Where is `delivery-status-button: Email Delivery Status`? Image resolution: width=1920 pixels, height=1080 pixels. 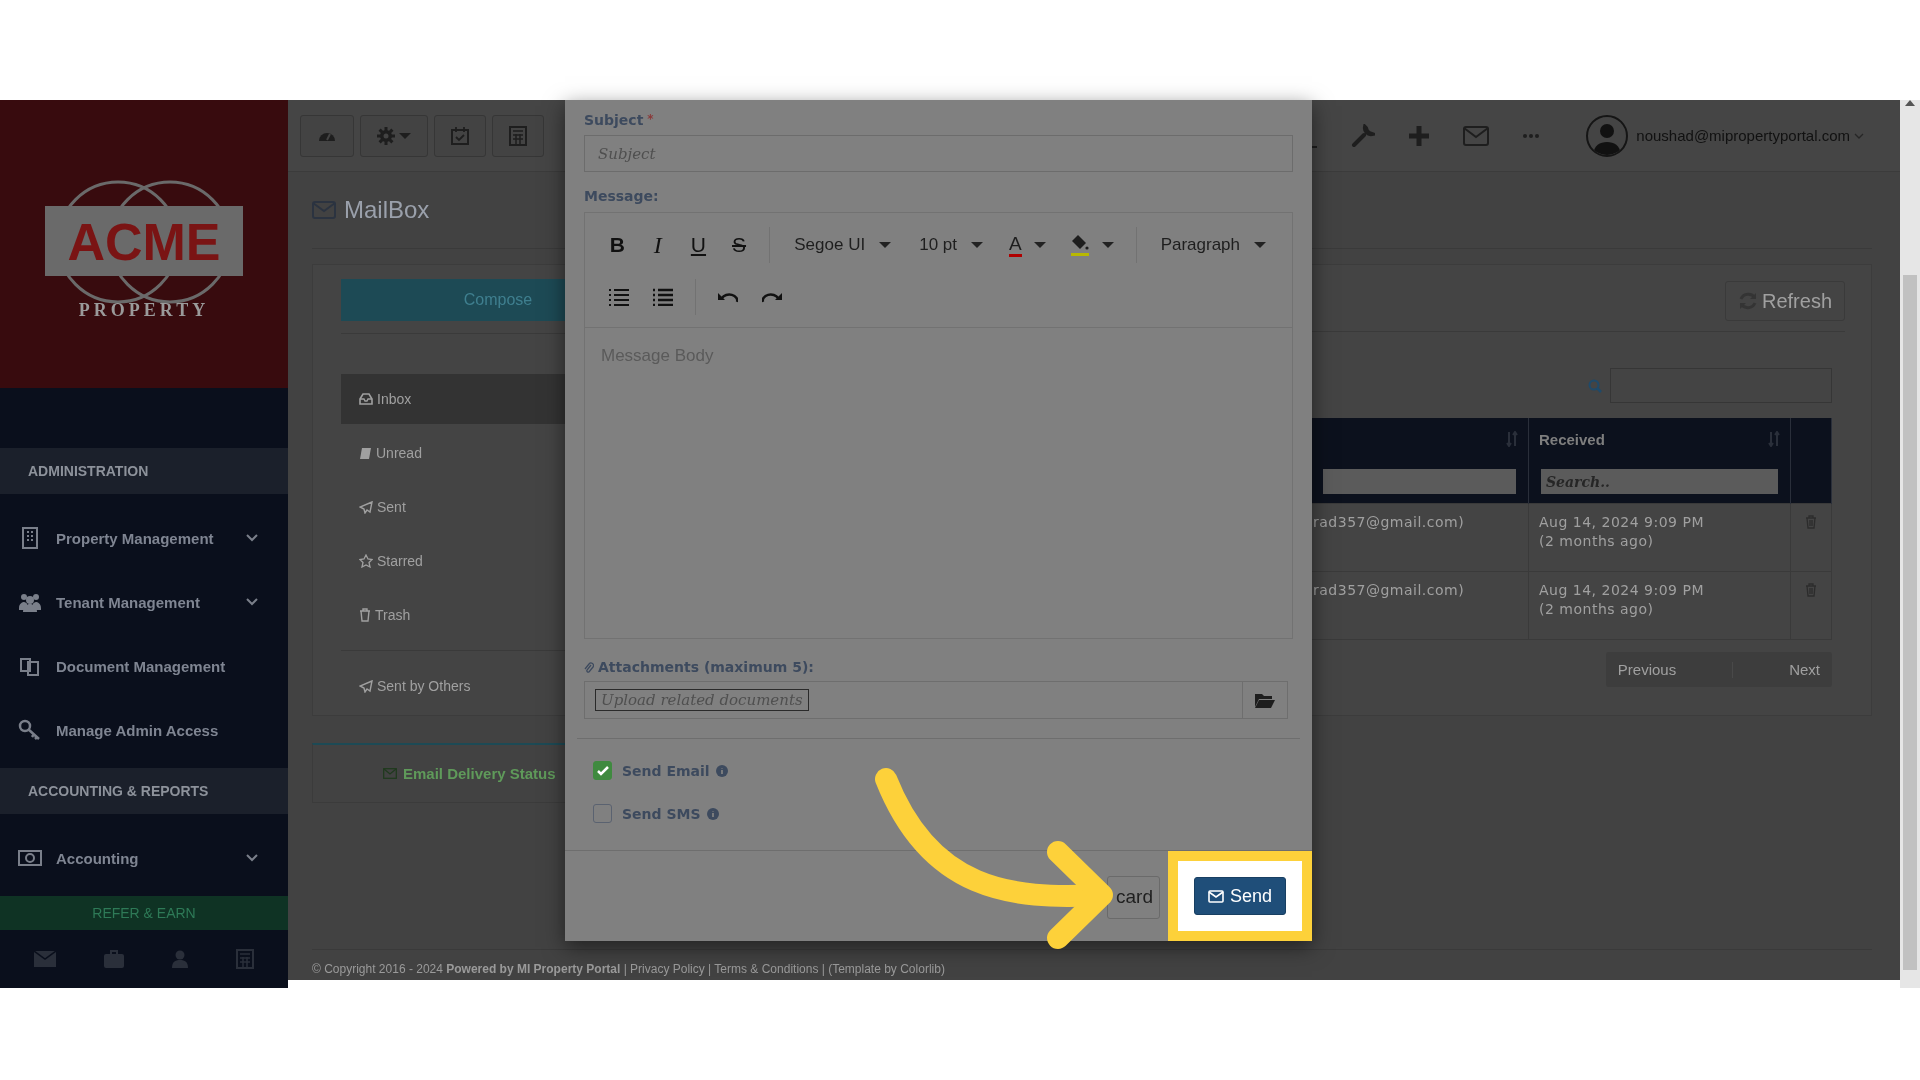
delivery-status-button: Email Delivery Status is located at coordinates (469, 773).